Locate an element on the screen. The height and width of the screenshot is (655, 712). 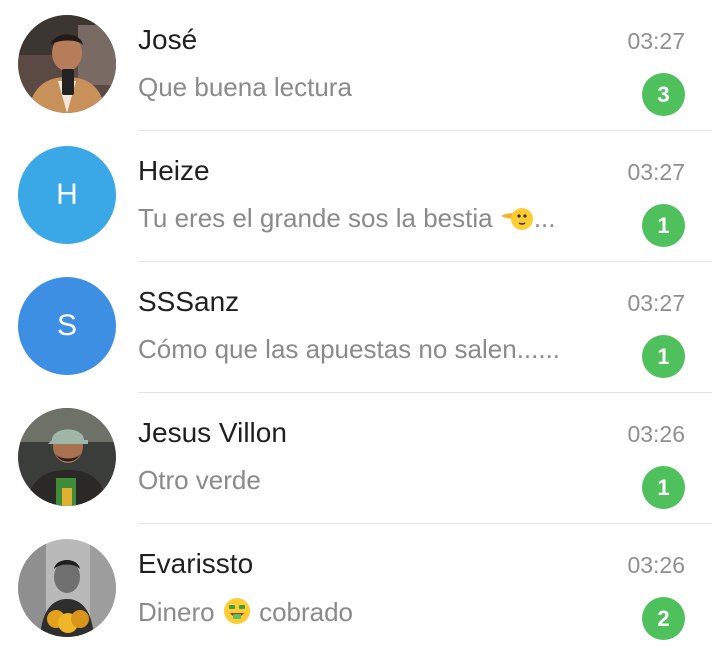
avatar: H is located at coordinates (67, 195).